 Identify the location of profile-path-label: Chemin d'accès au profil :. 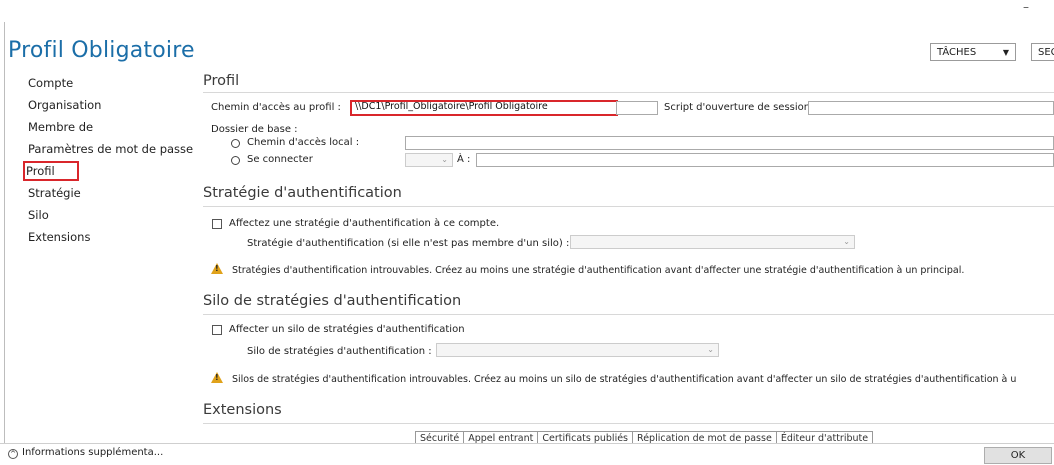
(276, 107).